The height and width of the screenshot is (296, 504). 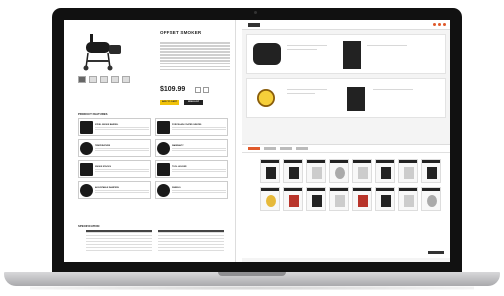 I want to click on add-to-cart-button: ADD TO CART, so click(x=169, y=102).